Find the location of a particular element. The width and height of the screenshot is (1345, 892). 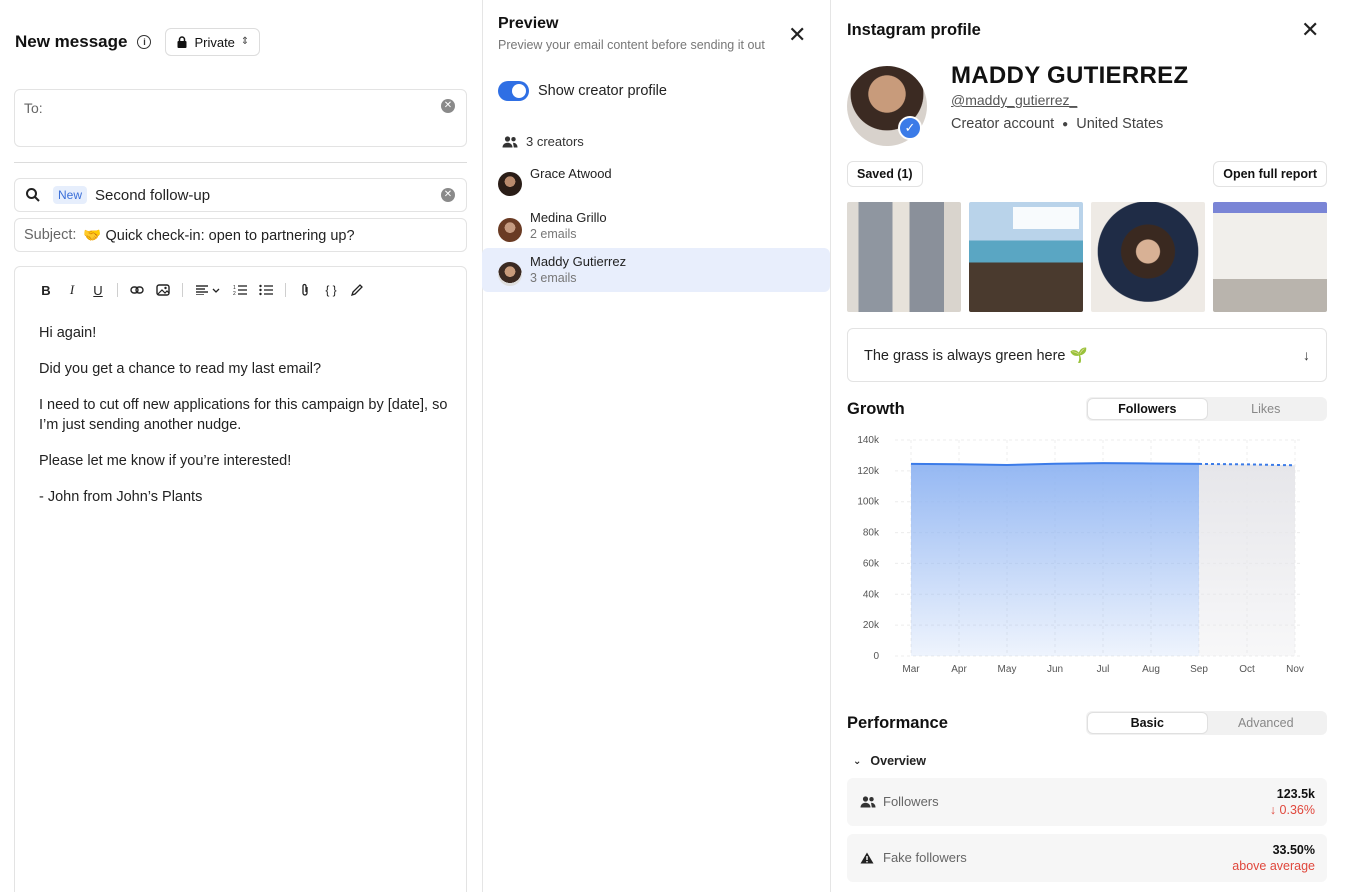

privacy-label: Private is located at coordinates (214, 42).